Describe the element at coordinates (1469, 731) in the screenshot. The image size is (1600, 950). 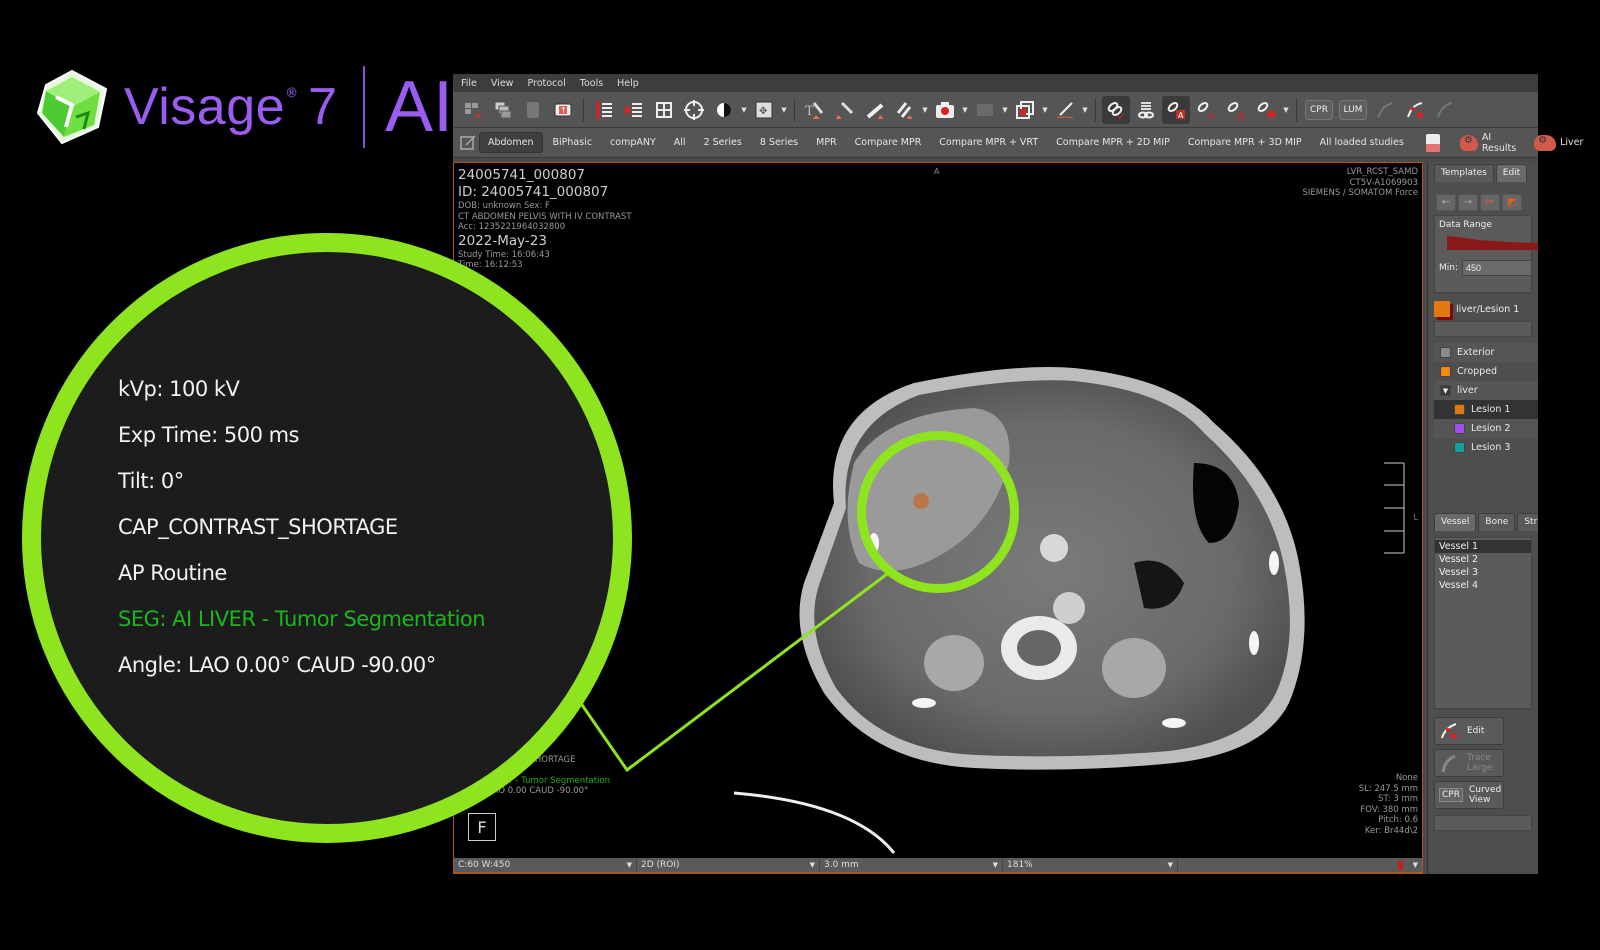
I see `edit-vessel-button: Edit` at that location.